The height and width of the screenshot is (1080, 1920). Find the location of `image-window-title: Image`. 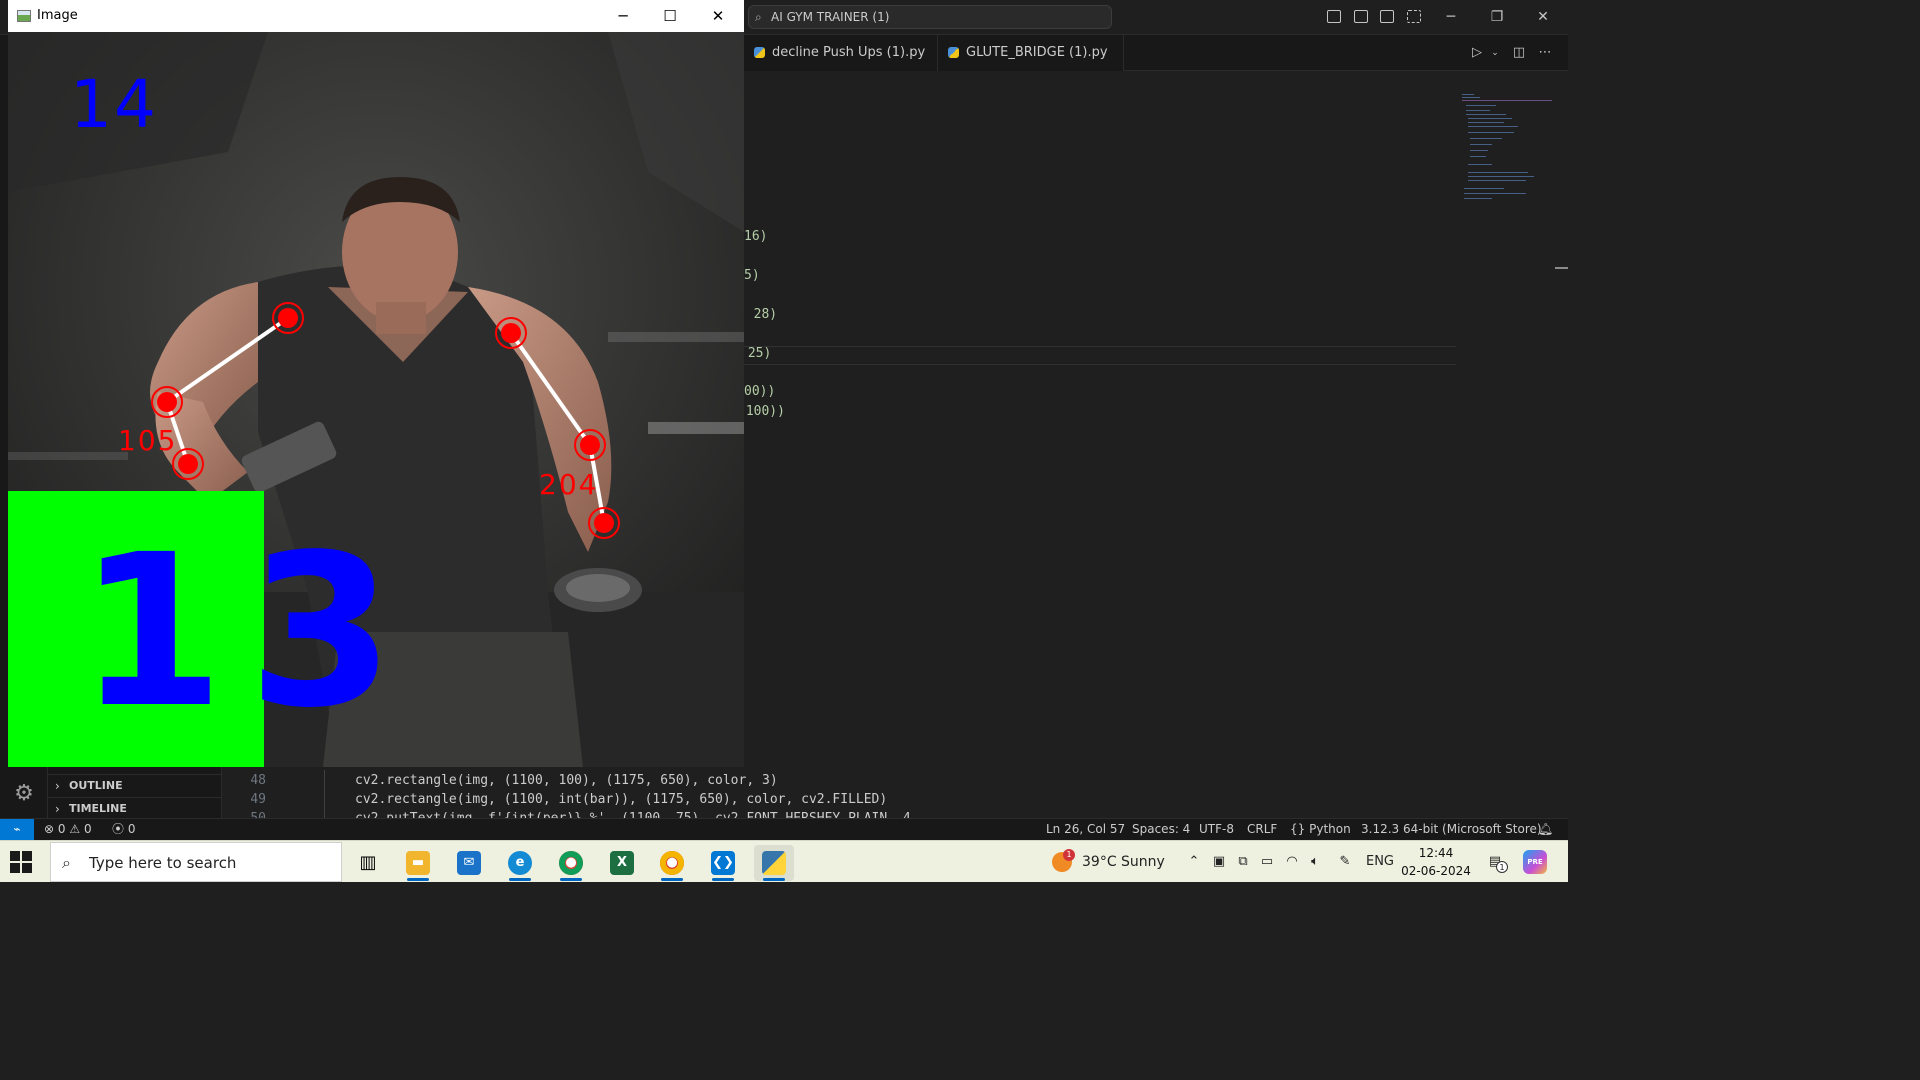

image-window-title: Image is located at coordinates (57, 15).